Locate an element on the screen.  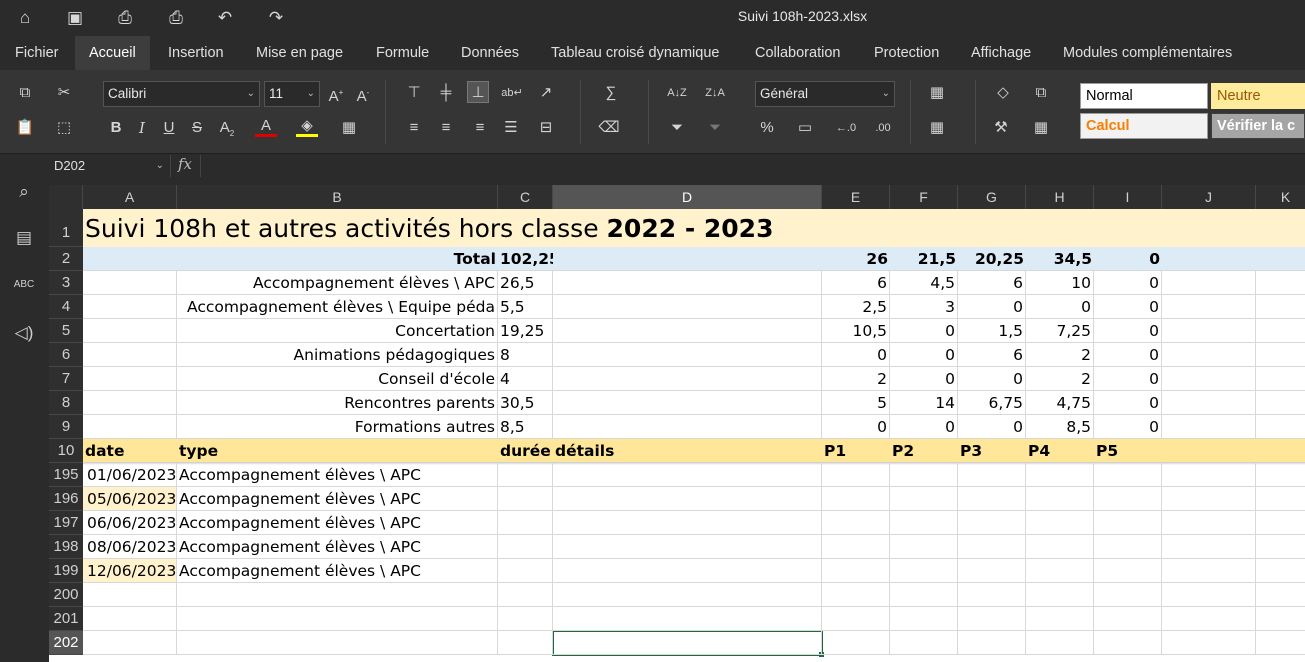
summary-h: 4,75 is located at coordinates (1060, 403).